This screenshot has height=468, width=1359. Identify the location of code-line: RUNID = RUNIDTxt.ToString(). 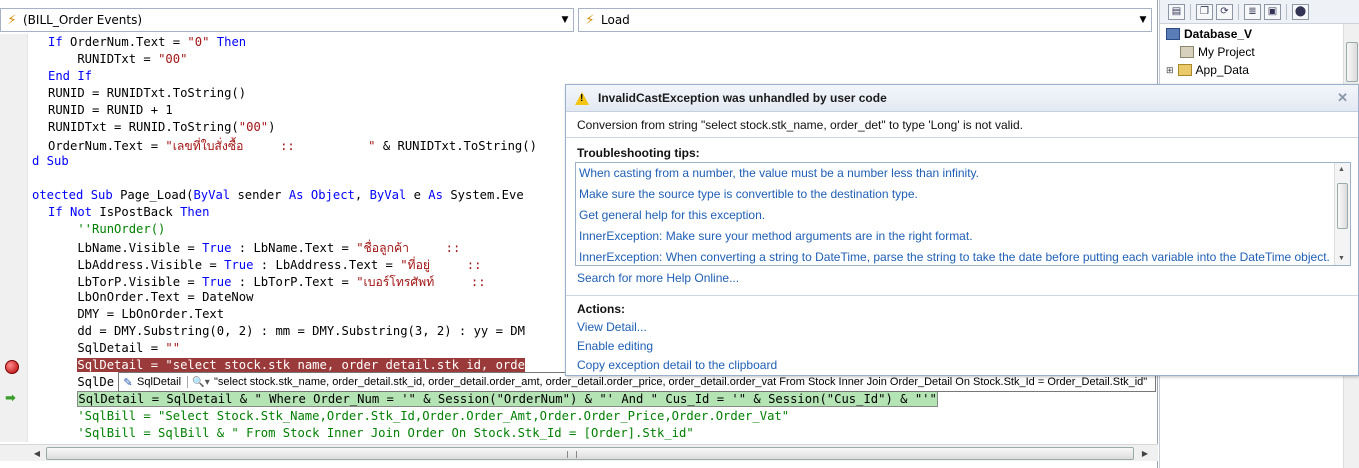
(147, 94).